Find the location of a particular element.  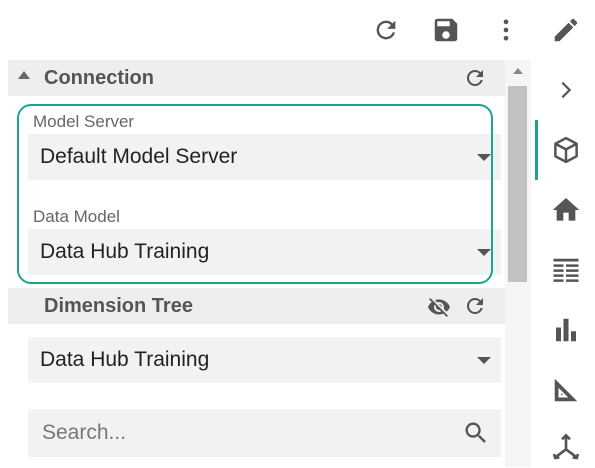

connection-section-header: Connection is located at coordinates (256, 78).